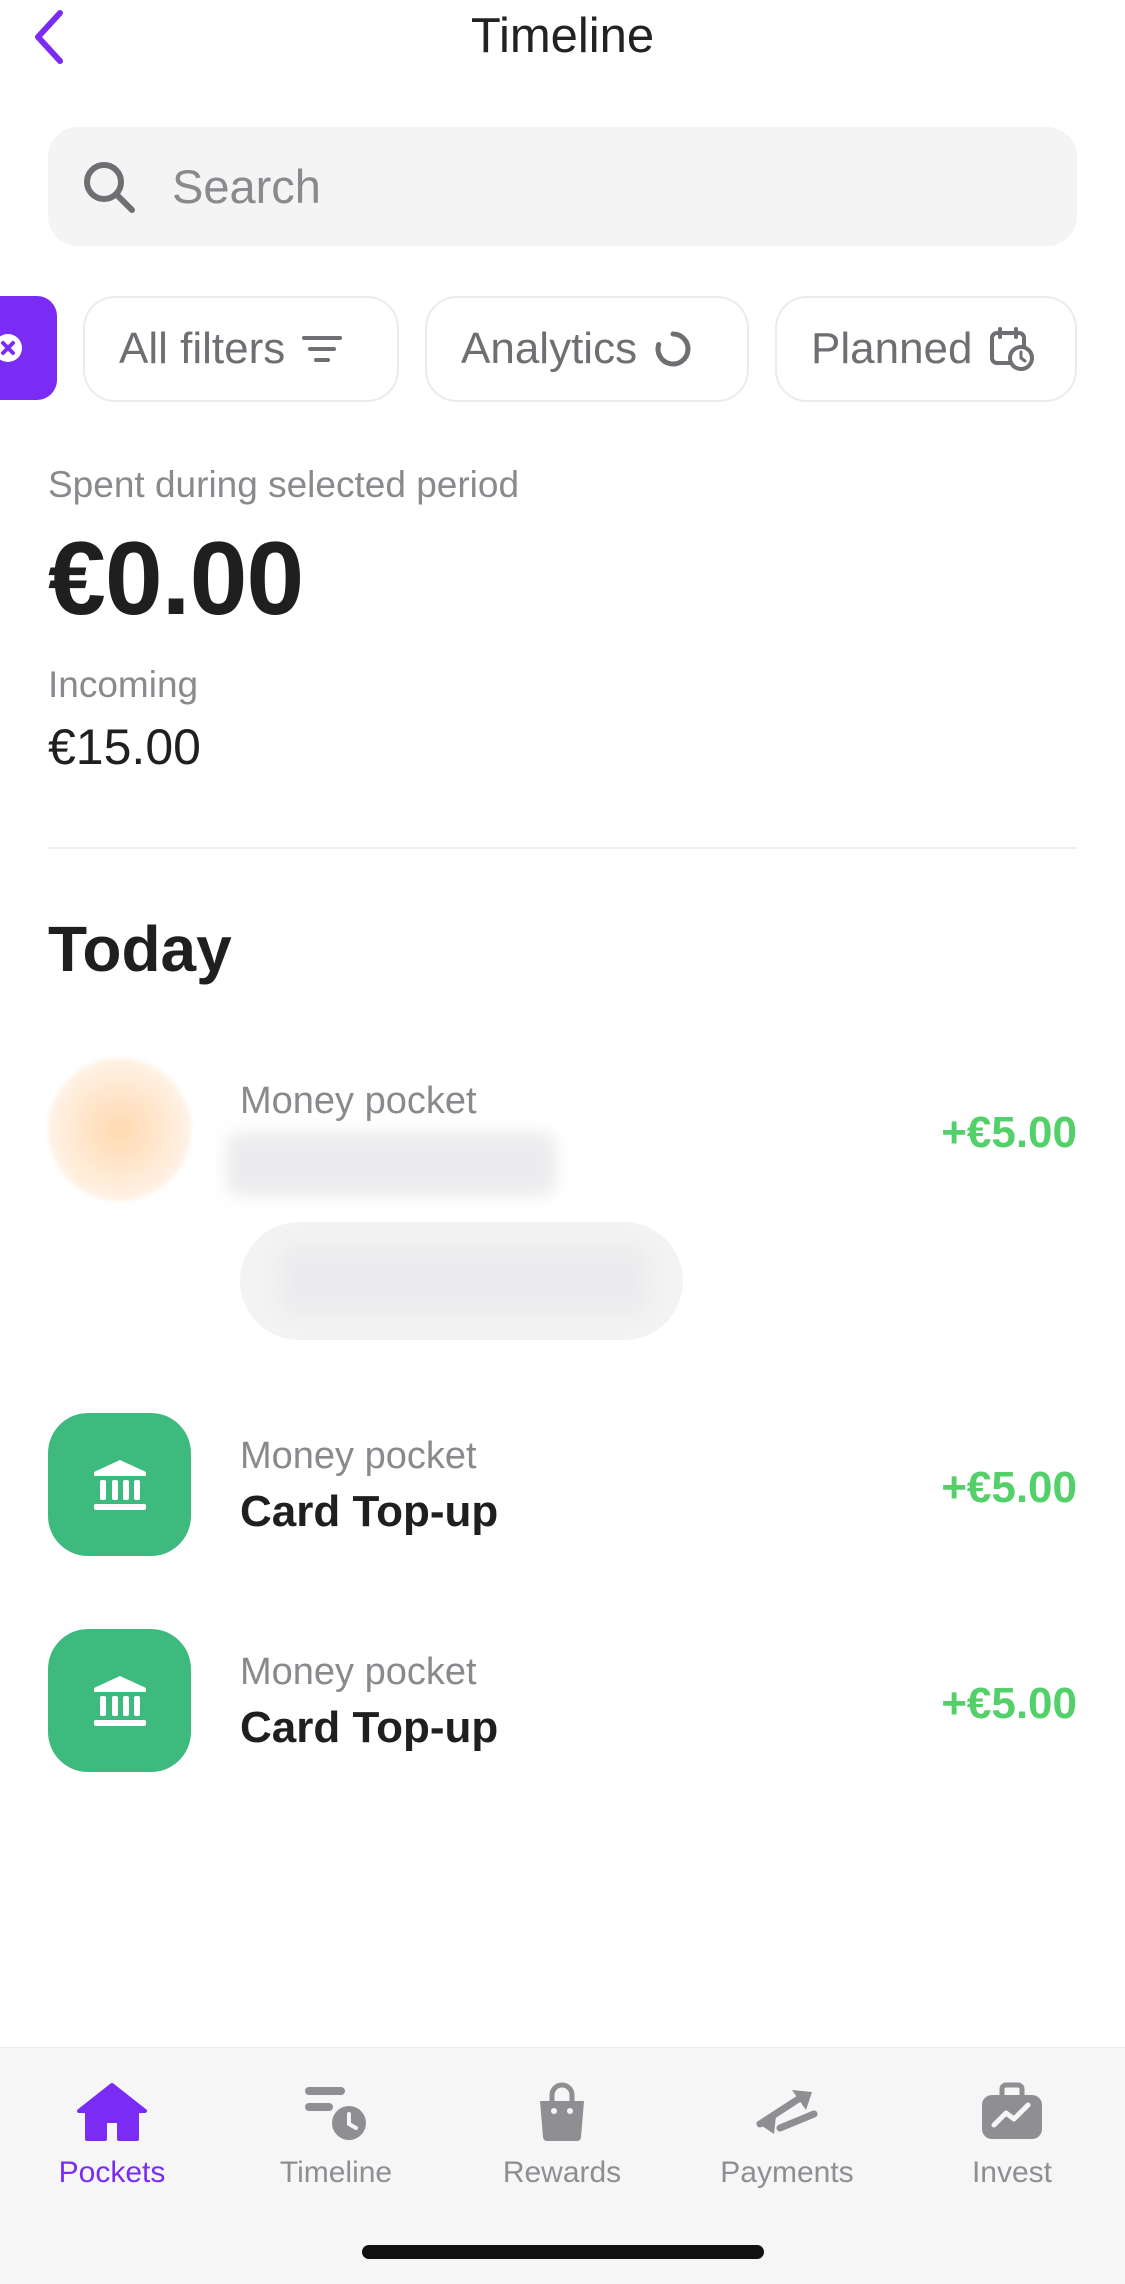 This screenshot has width=1125, height=2284. What do you see at coordinates (391, 1164) in the screenshot?
I see `redacted-title` at bounding box center [391, 1164].